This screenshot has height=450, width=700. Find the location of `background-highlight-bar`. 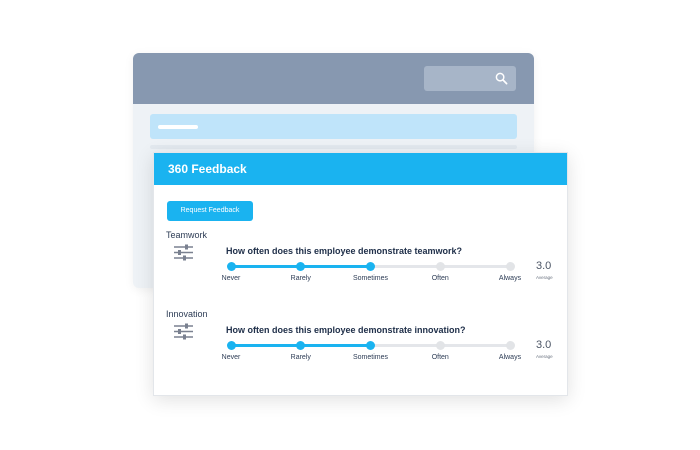

background-highlight-bar is located at coordinates (333, 126).